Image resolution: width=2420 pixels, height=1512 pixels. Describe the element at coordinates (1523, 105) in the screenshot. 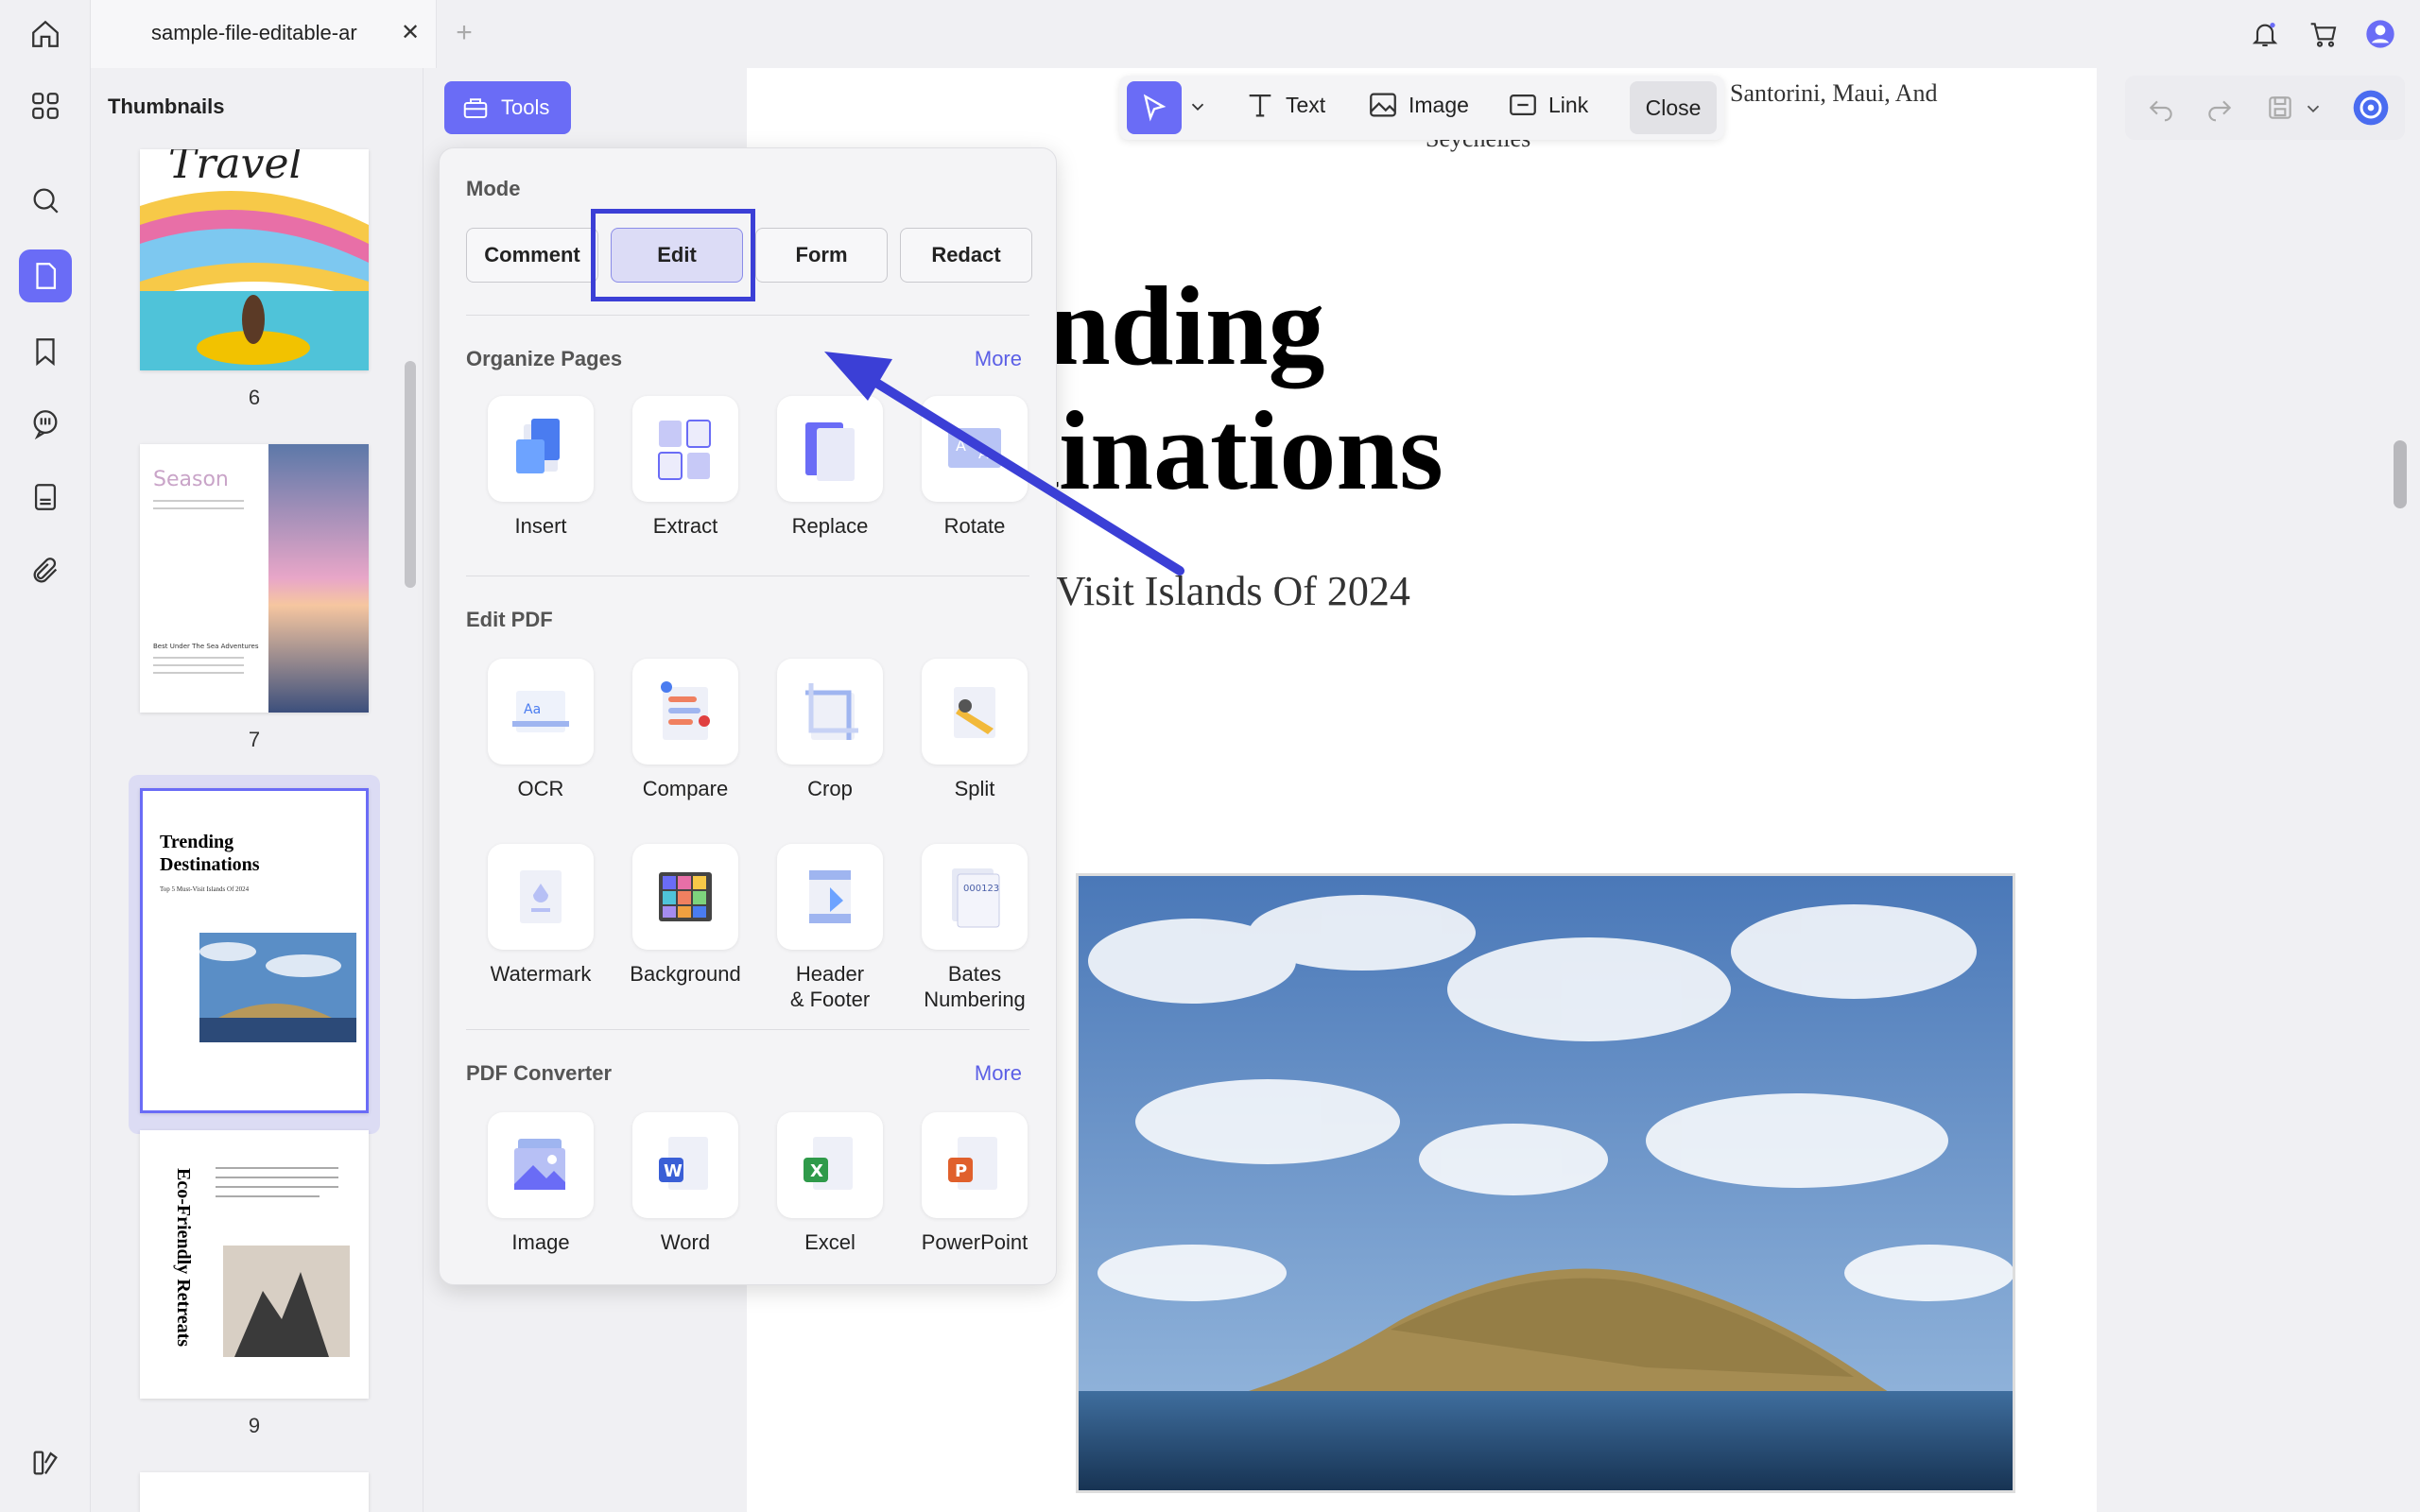

I see `link-icon` at that location.